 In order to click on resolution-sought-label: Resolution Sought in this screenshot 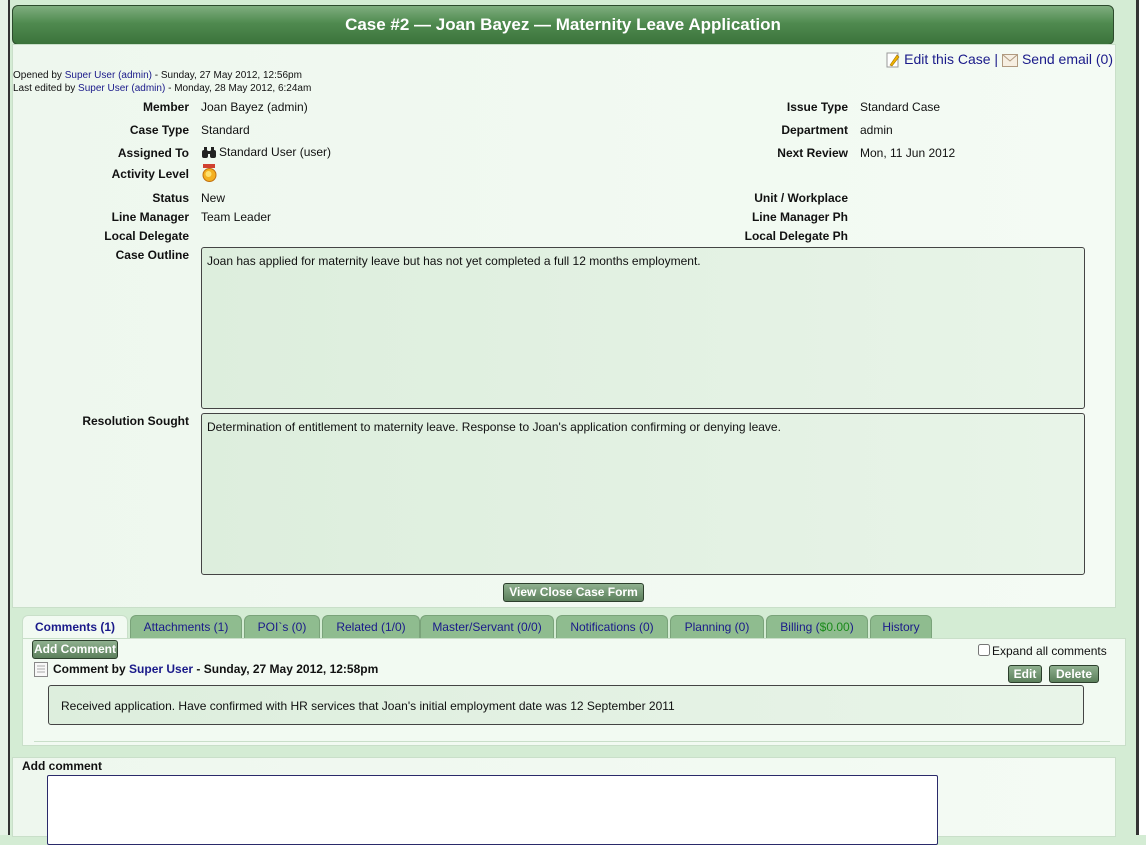, I will do `click(135, 421)`.